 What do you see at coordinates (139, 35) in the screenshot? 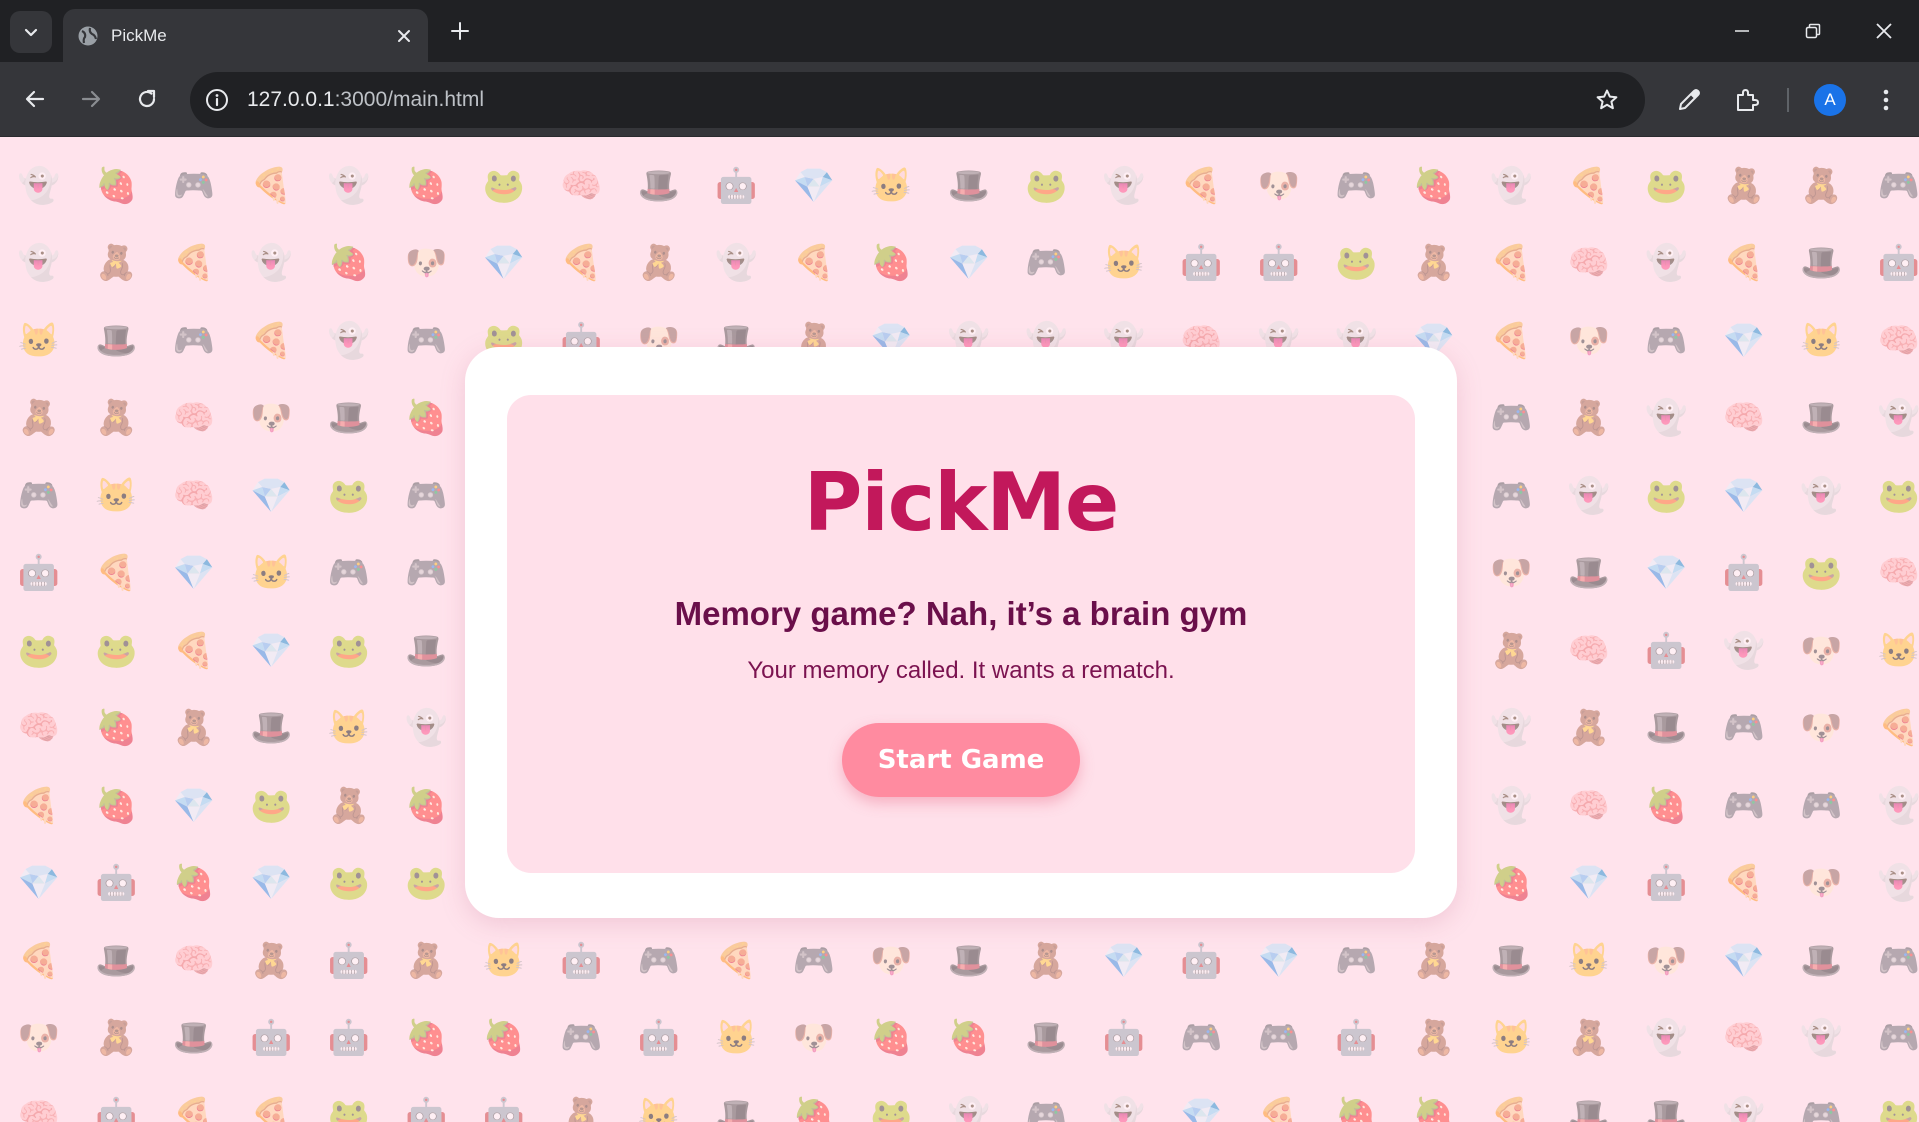
I see `tab-title: PickMe` at bounding box center [139, 35].